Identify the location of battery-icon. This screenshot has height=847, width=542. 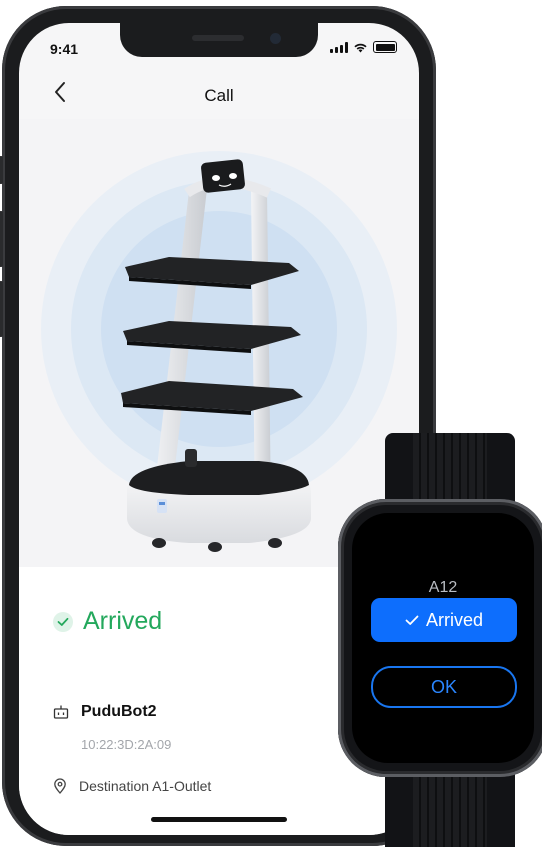
(385, 47).